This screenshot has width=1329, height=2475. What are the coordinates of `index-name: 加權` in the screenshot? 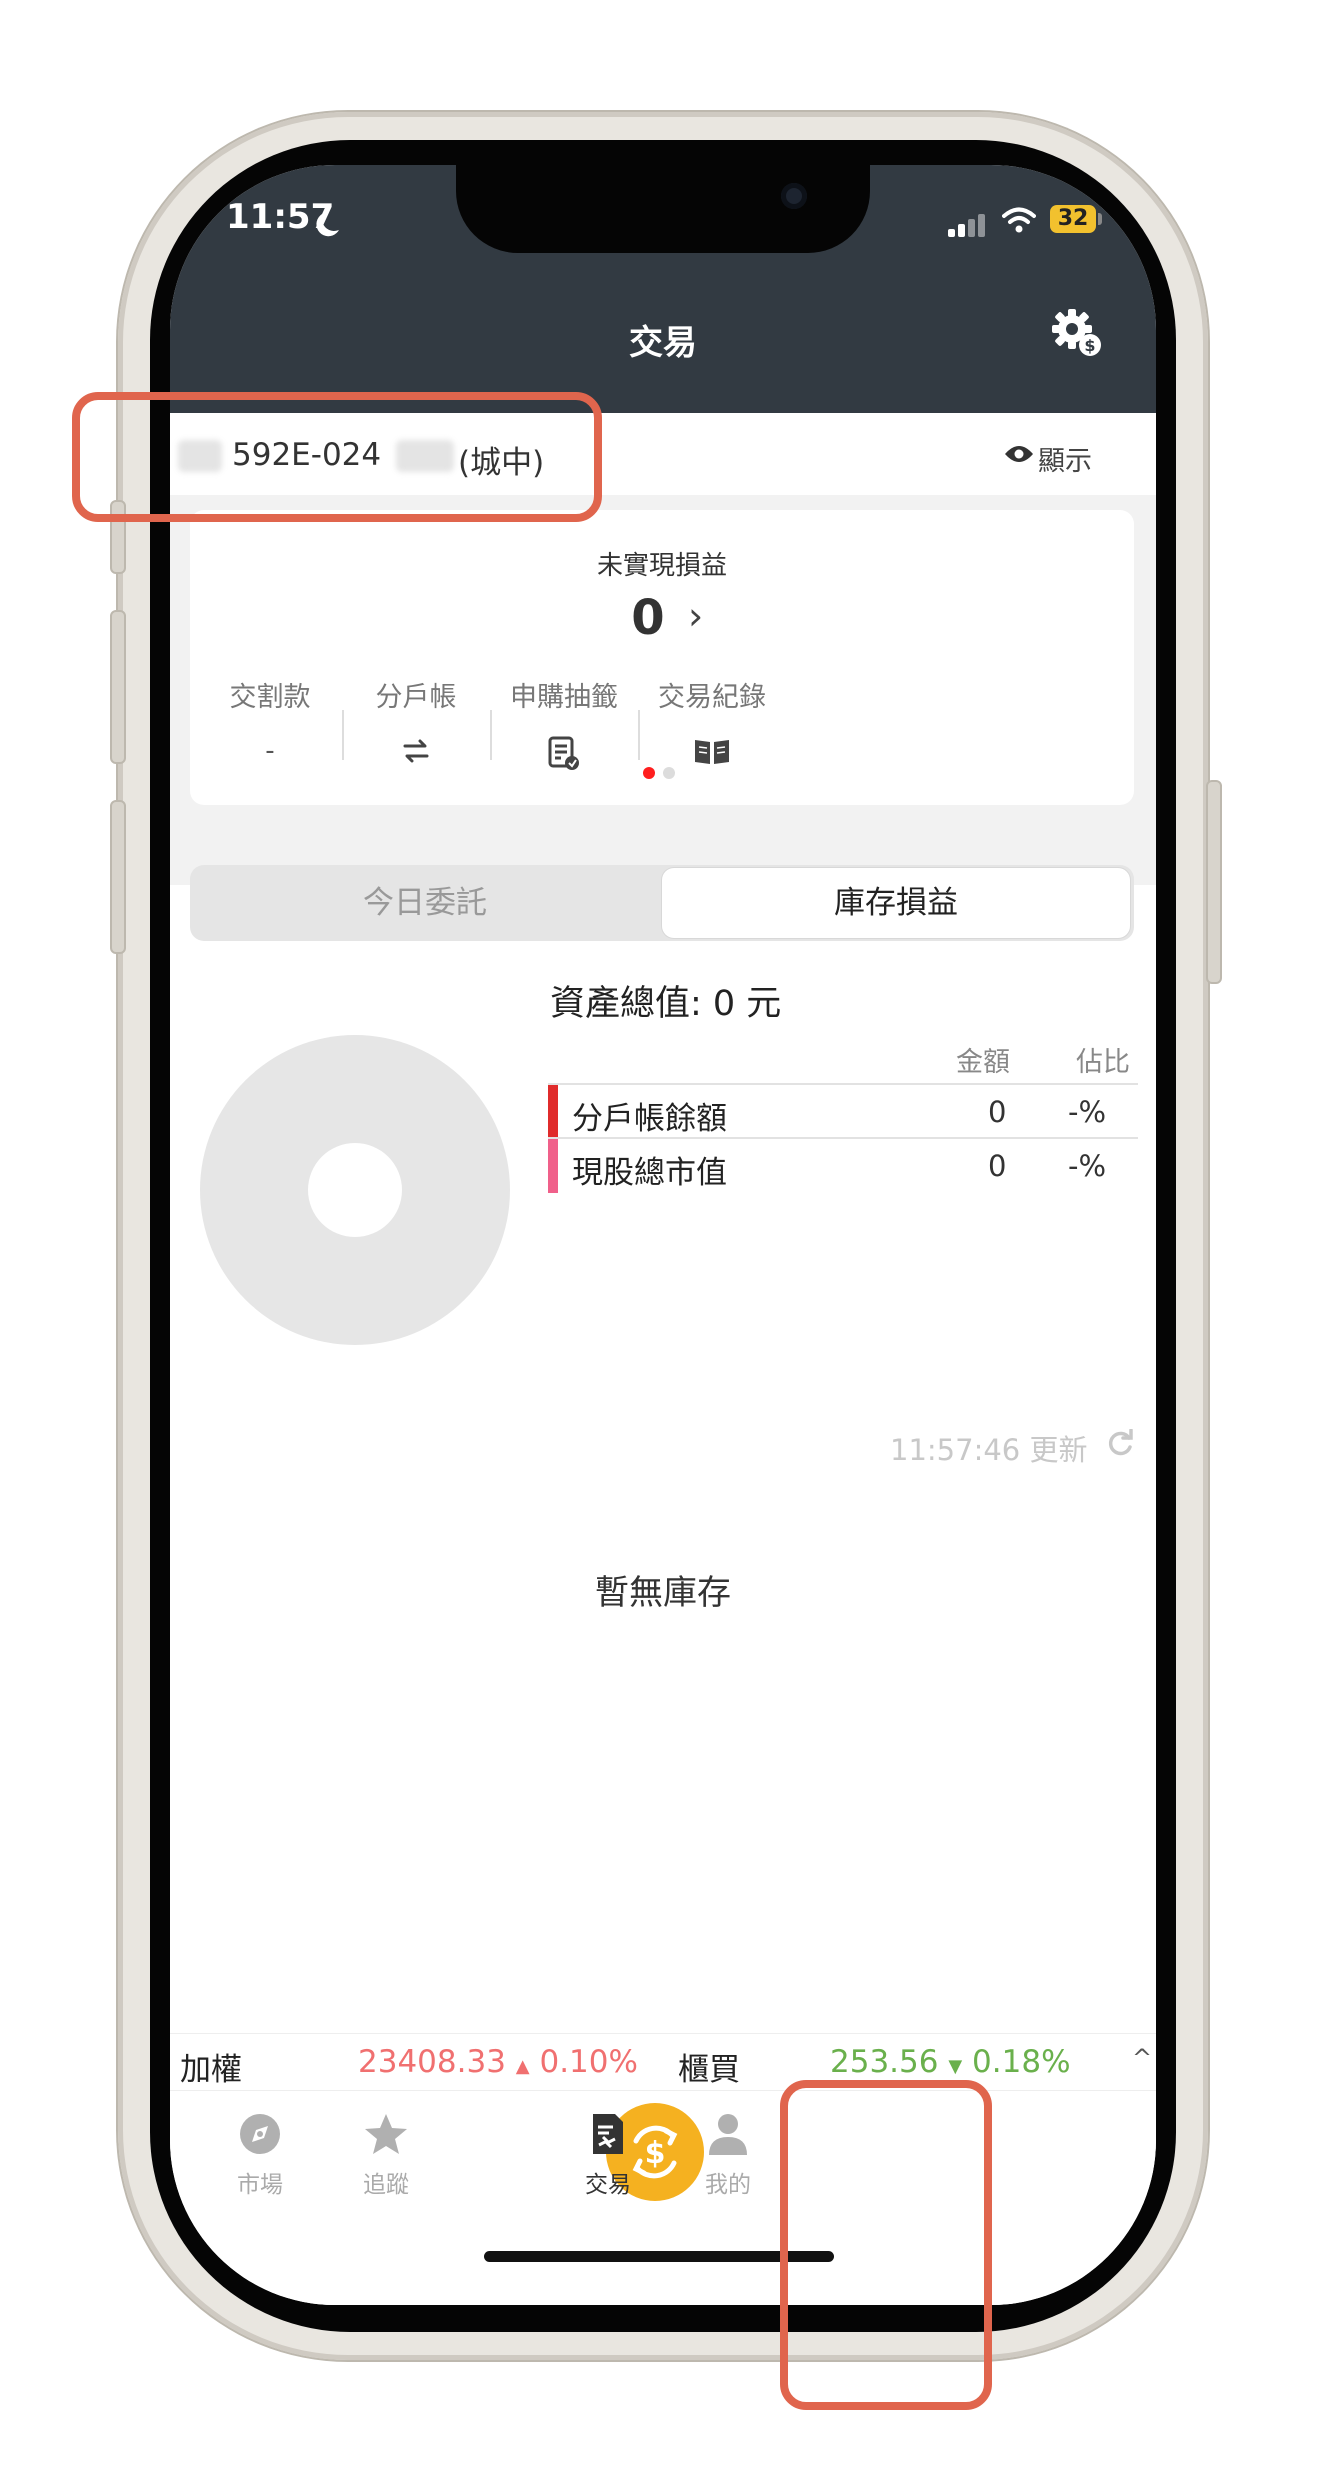 It's located at (211, 2070).